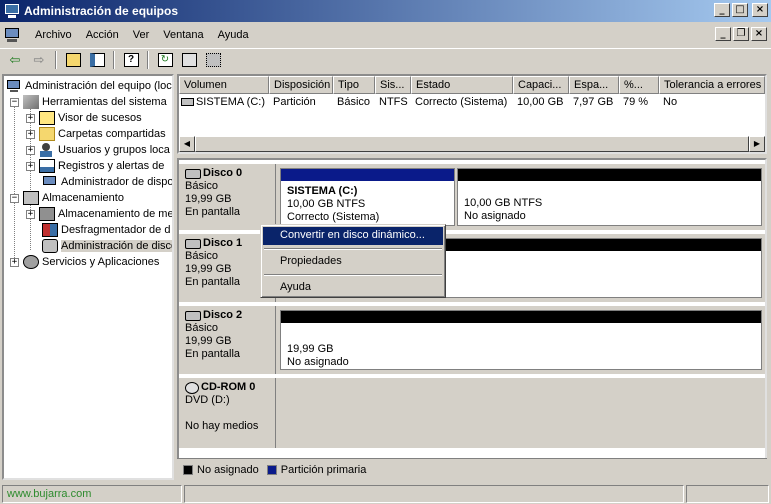 The image size is (771, 504). Describe the element at coordinates (99, 214) in the screenshot. I see `tree-item-almacenamiento-medios: + Almacenamiento de me` at that location.